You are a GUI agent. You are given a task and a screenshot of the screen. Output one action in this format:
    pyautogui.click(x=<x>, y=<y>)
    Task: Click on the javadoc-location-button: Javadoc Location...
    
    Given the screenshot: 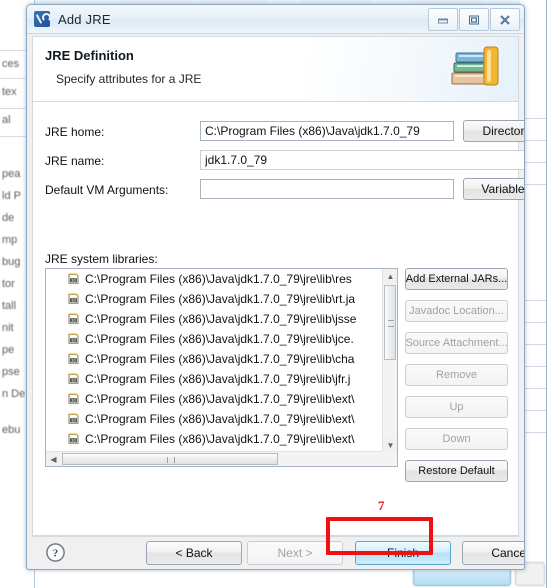 What is the action you would take?
    pyautogui.click(x=456, y=311)
    